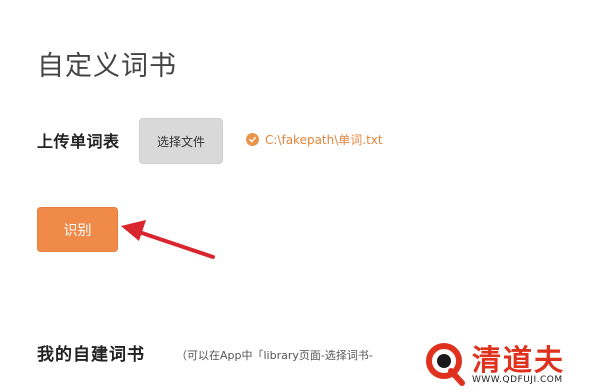  What do you see at coordinates (517, 380) in the screenshot?
I see `watermark-url: WWW.QDFUJI.COM` at bounding box center [517, 380].